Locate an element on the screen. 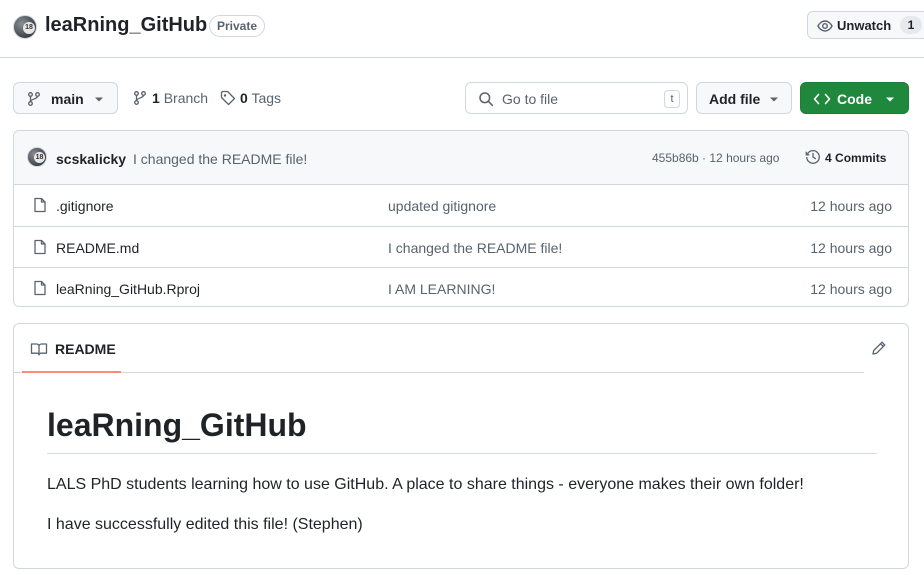 The width and height of the screenshot is (924, 575). branches-label: Branch is located at coordinates (186, 98).